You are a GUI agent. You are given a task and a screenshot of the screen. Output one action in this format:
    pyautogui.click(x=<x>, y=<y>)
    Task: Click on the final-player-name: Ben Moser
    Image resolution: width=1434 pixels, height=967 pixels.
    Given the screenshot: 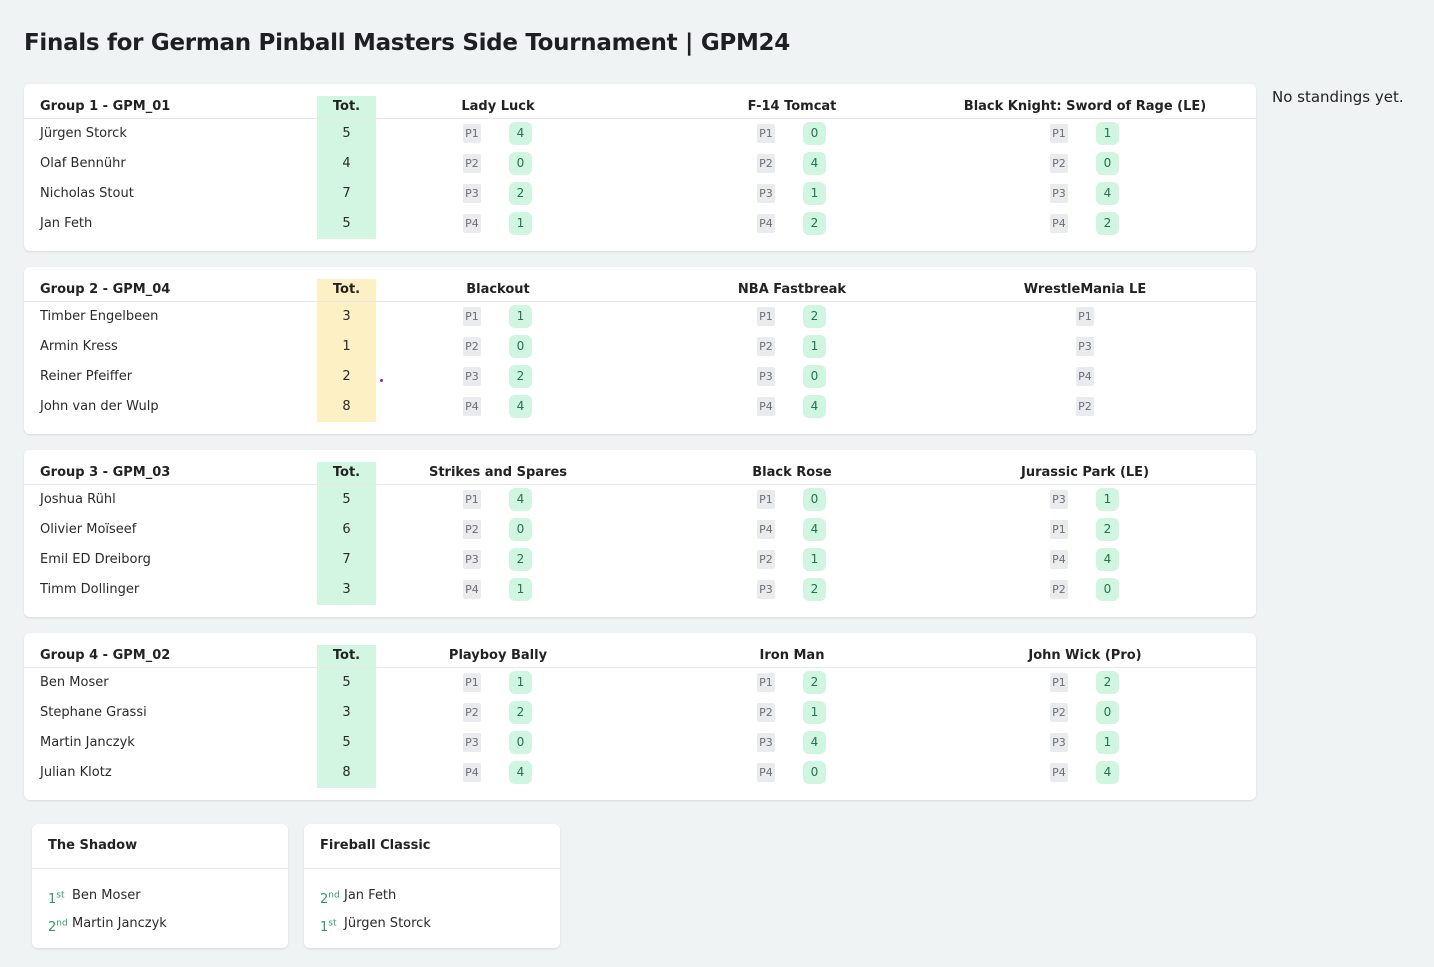 What is the action you would take?
    pyautogui.click(x=106, y=895)
    